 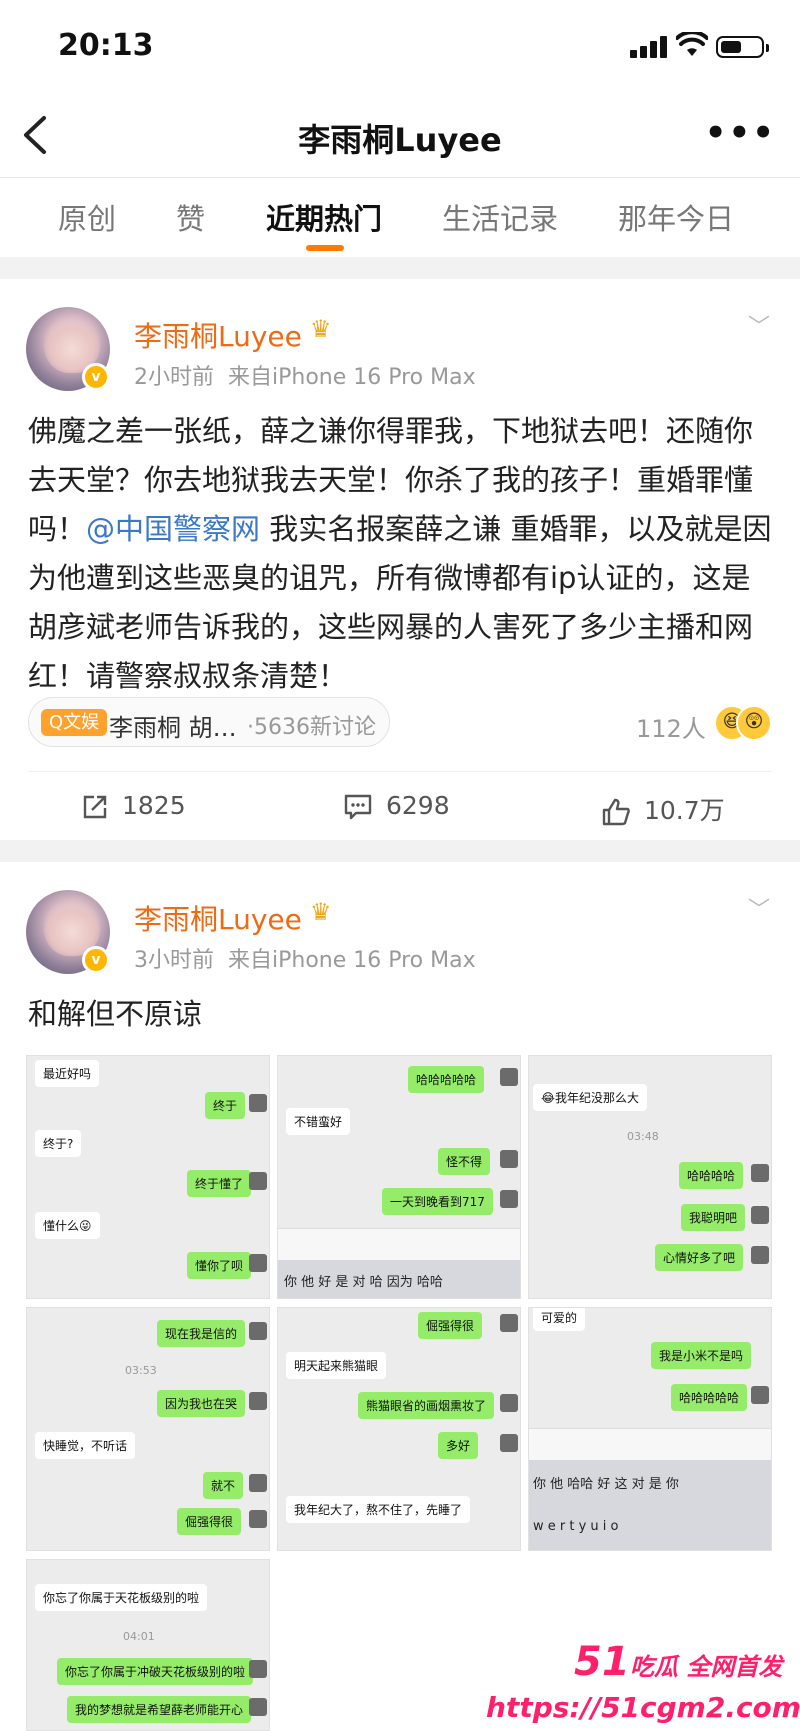 I want to click on profile-tabs: 原创 赞 近期热门 生活记录 那年今日, so click(x=400, y=217).